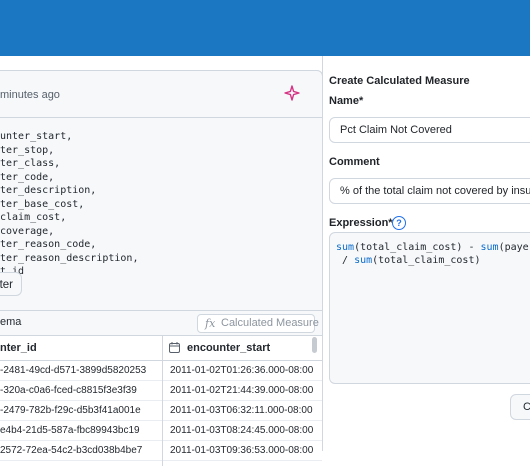 The image size is (530, 466). What do you see at coordinates (429, 130) in the screenshot?
I see `name-input: Pct Claim Not Covered` at bounding box center [429, 130].